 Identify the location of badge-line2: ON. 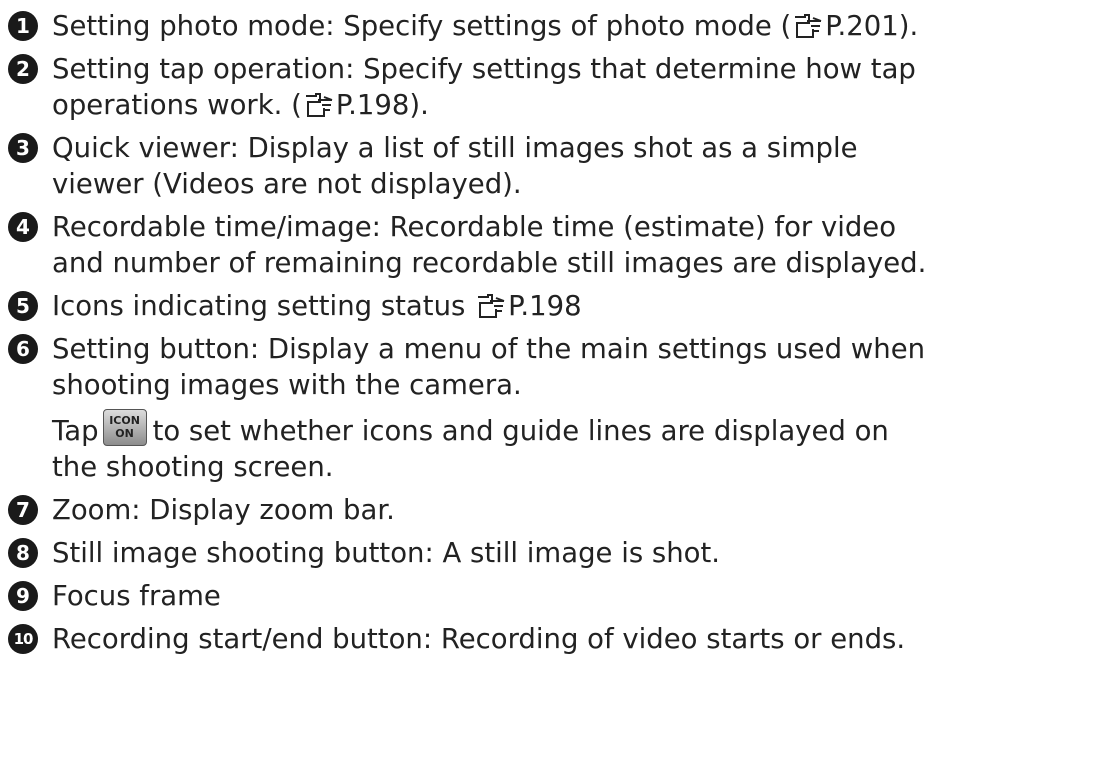
(124, 433).